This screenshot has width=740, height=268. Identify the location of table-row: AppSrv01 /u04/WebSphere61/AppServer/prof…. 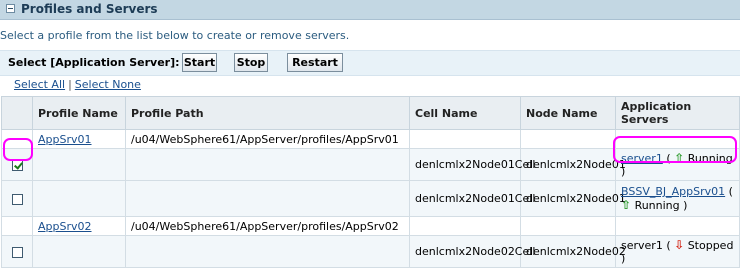
(370, 139).